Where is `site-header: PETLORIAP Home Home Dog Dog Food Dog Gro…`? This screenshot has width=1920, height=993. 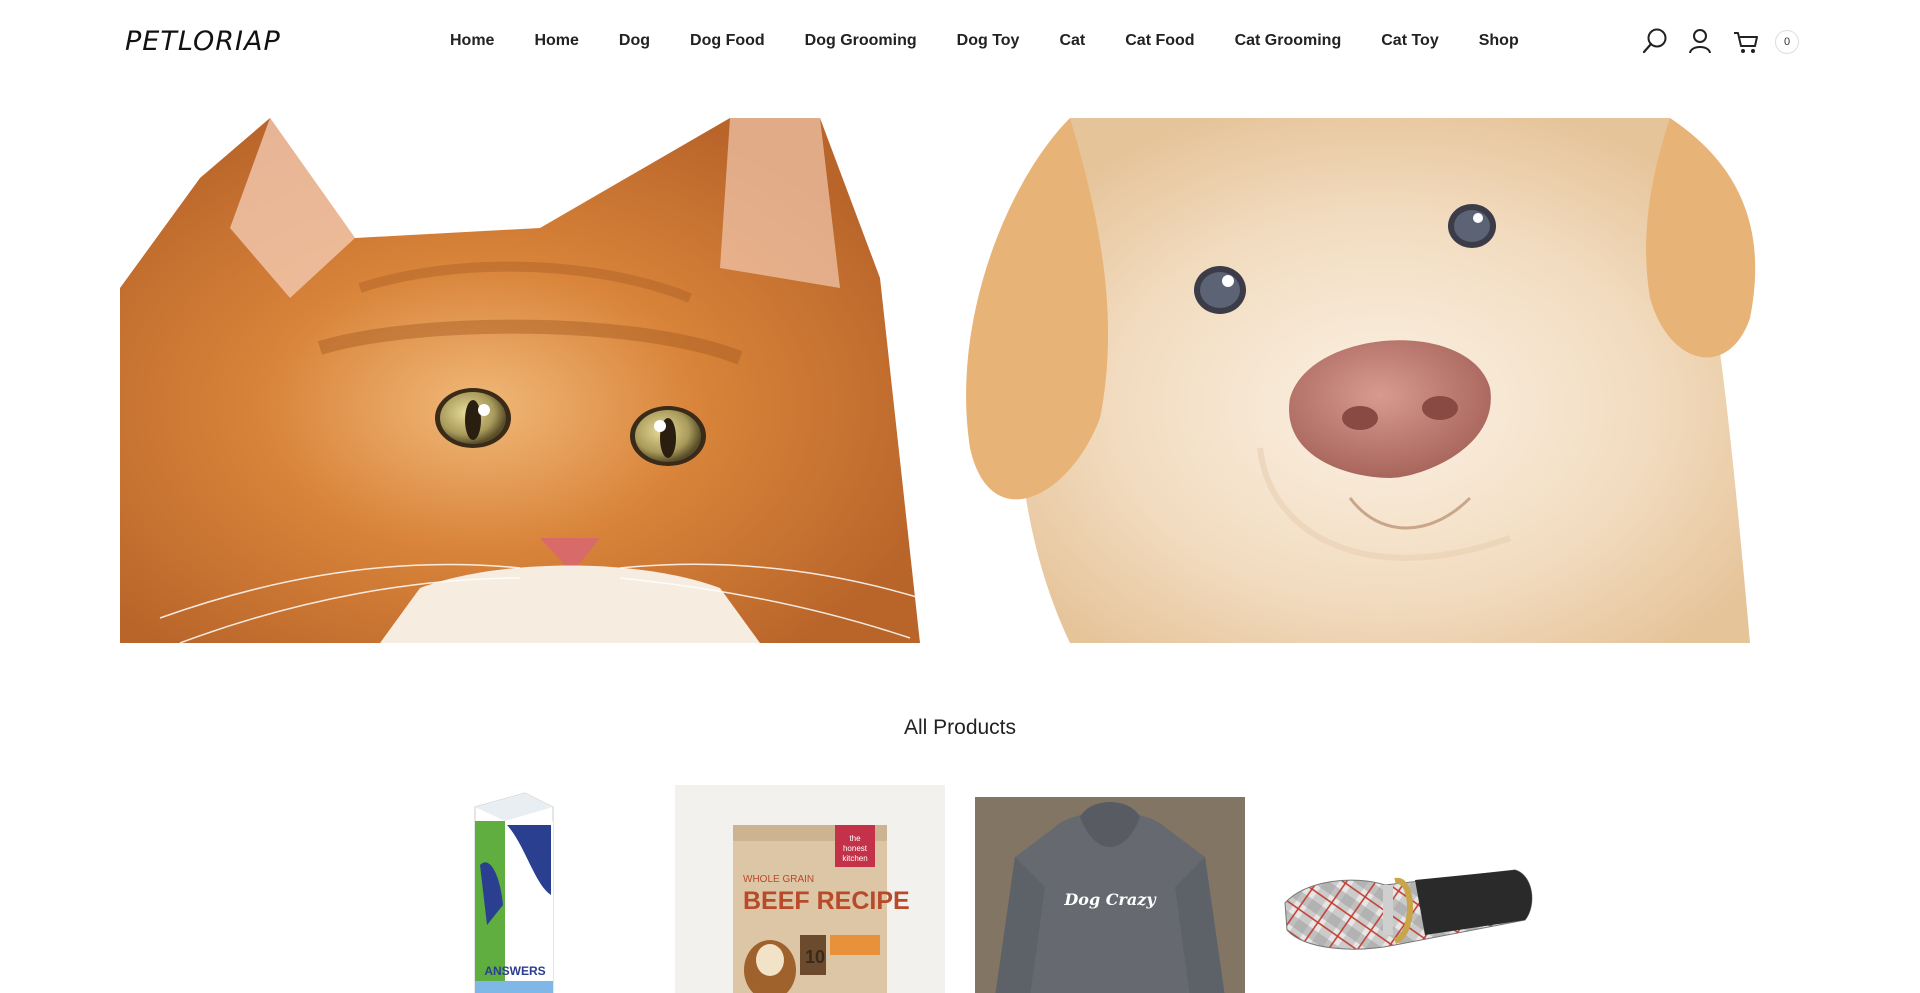
site-header: PETLORIAP Home Home Dog Dog Food Dog Gro… is located at coordinates (960, 43).